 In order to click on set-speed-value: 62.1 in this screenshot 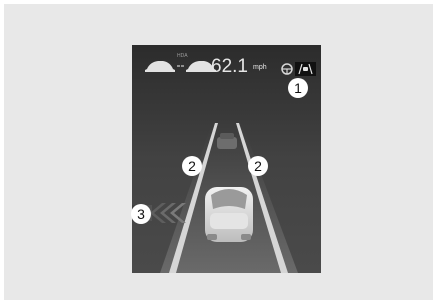, I will do `click(229, 66)`.